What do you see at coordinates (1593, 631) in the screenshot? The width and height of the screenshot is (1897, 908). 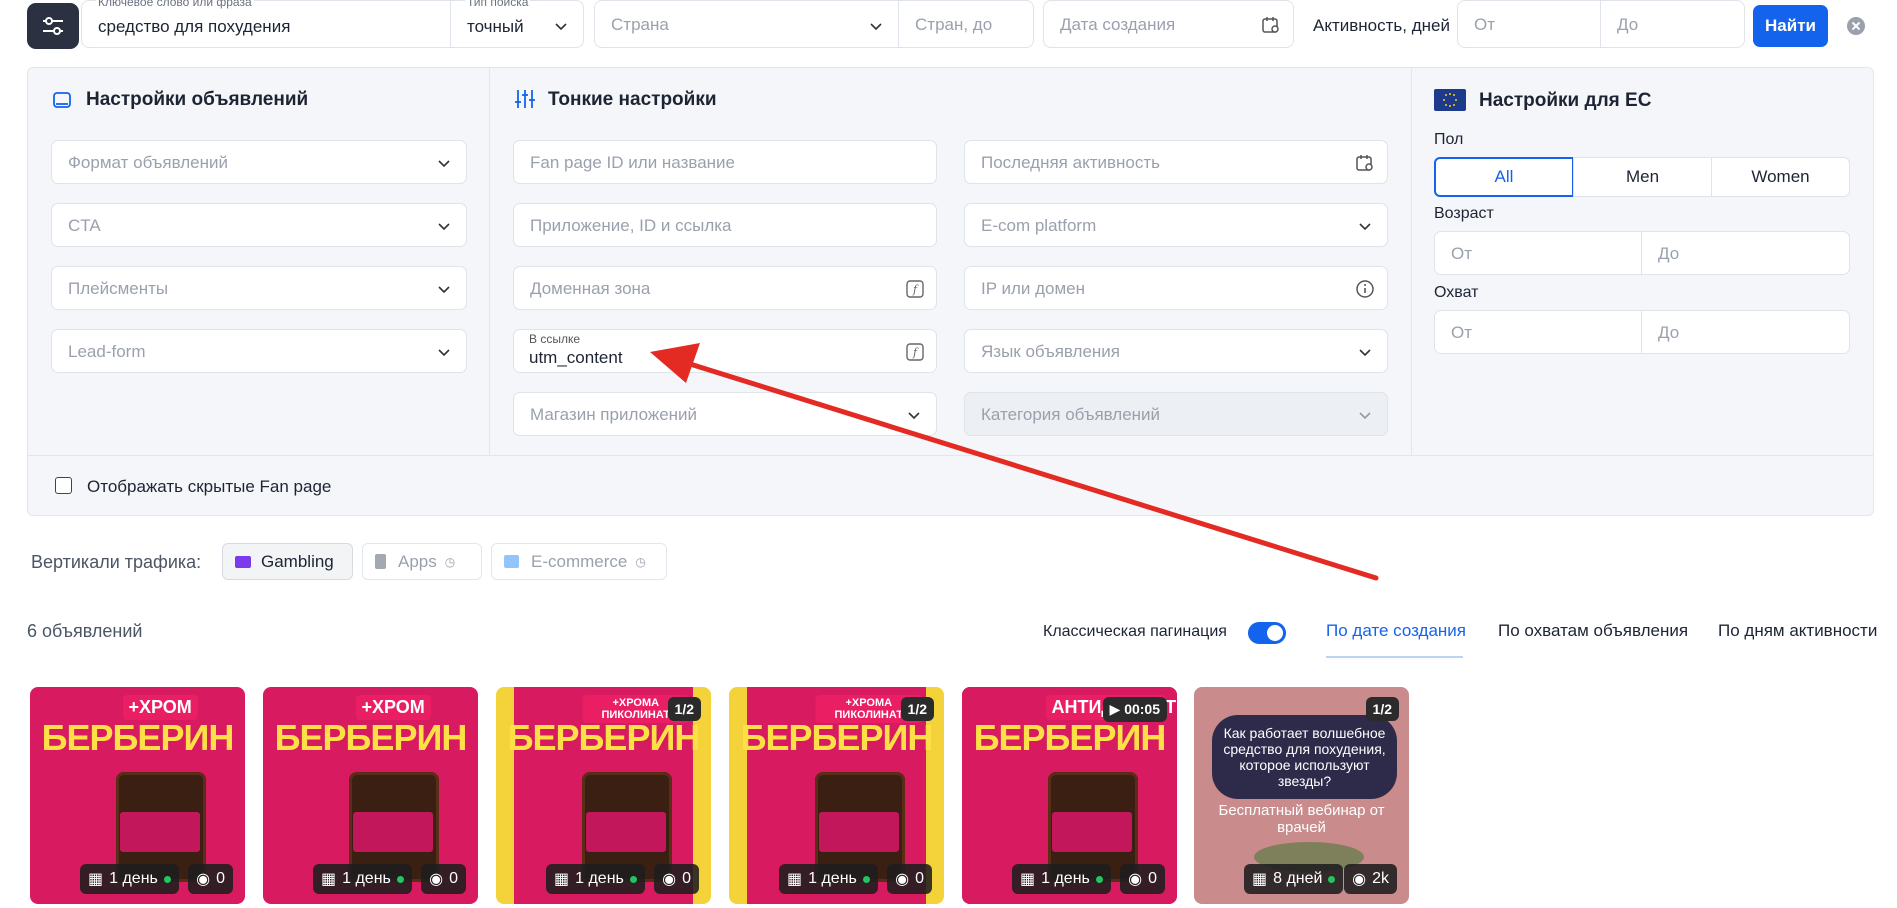 I see `tab-by-reach: По охватам объявления` at bounding box center [1593, 631].